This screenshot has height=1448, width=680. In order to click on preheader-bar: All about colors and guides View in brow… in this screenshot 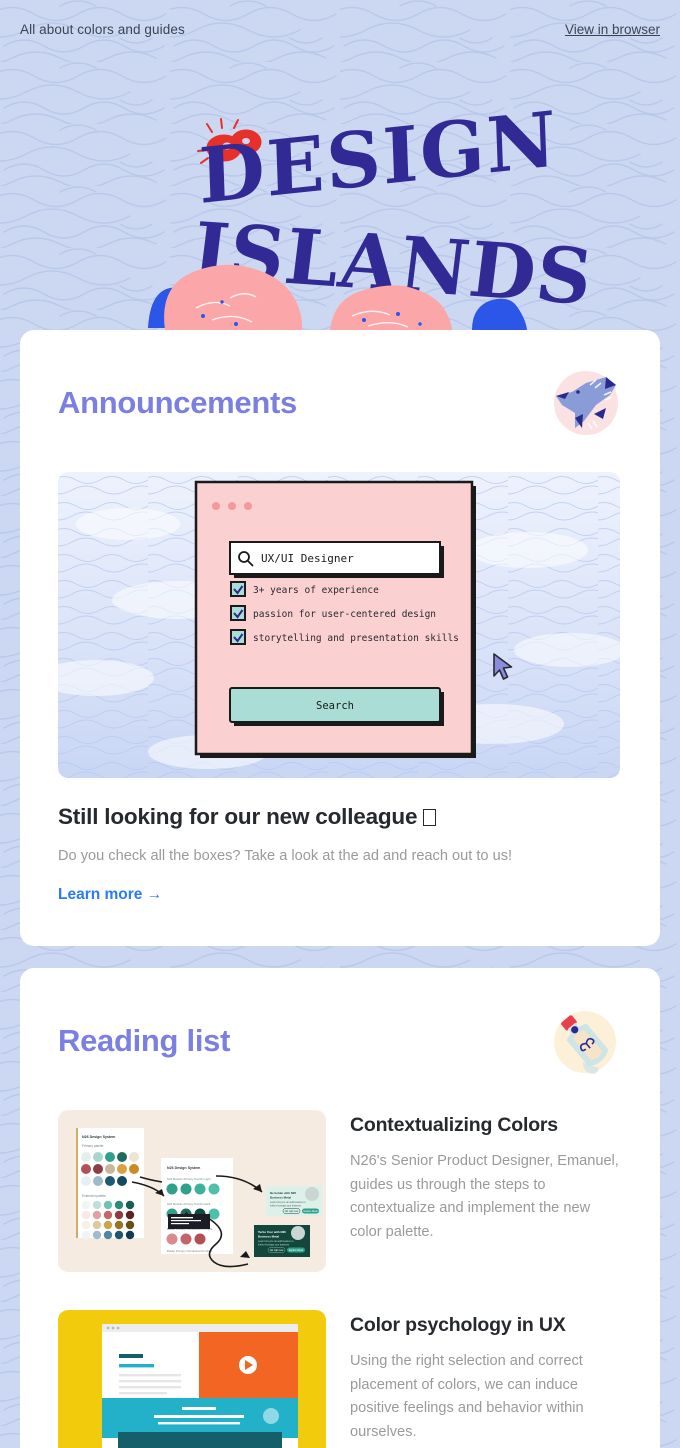, I will do `click(340, 29)`.